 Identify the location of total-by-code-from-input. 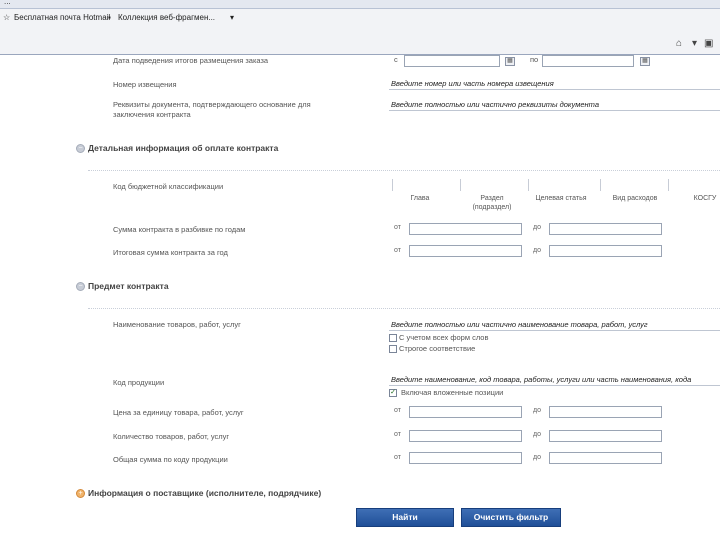
(465, 458).